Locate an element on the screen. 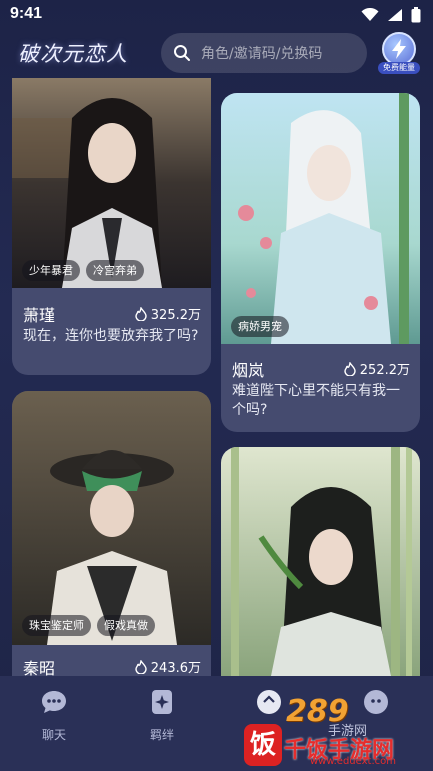  battery-icon is located at coordinates (416, 15).